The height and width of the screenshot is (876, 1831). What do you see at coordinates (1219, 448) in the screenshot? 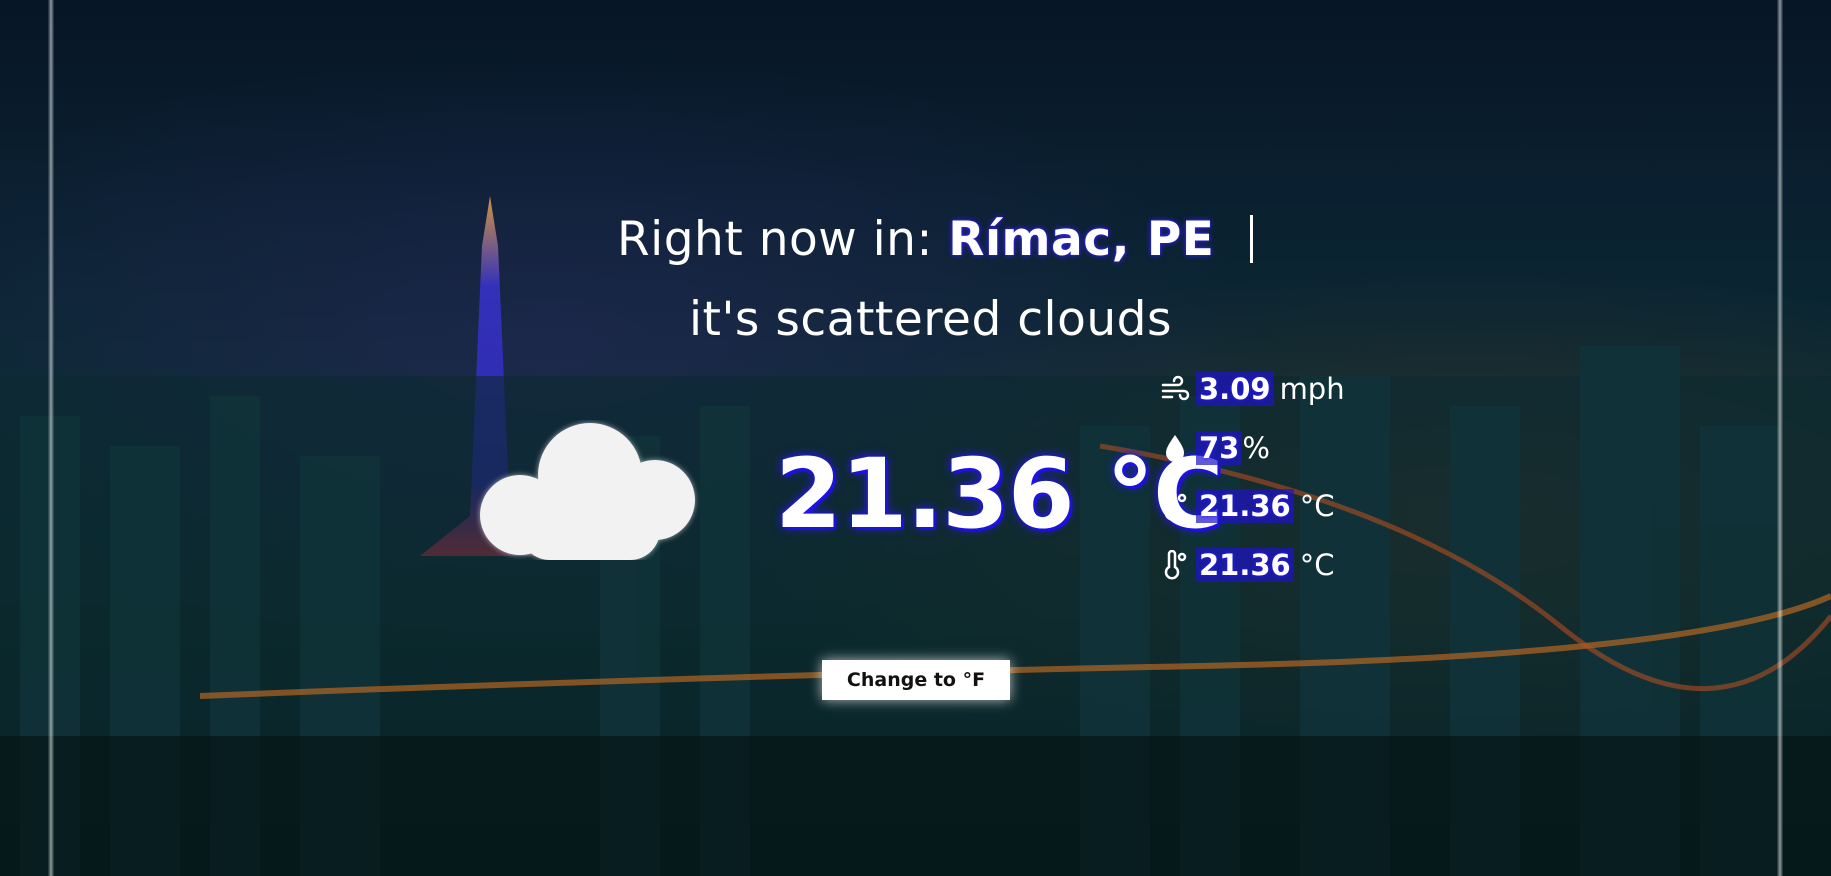
I see `humidity-value: 73` at bounding box center [1219, 448].